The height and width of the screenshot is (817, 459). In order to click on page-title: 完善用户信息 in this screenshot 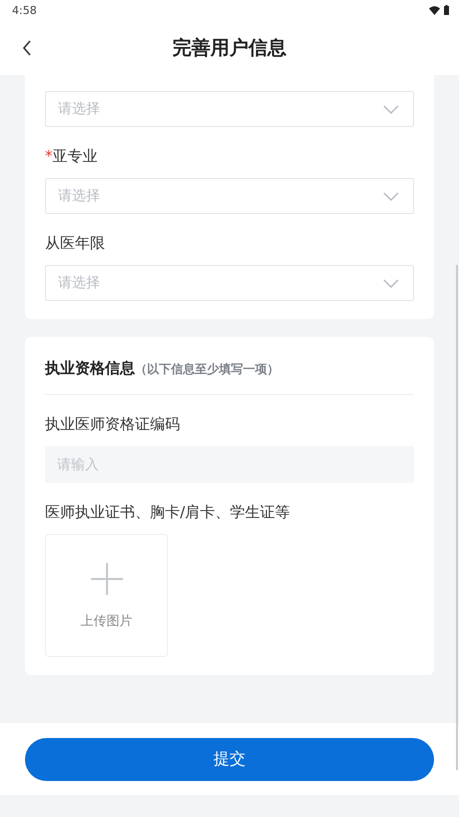, I will do `click(229, 48)`.